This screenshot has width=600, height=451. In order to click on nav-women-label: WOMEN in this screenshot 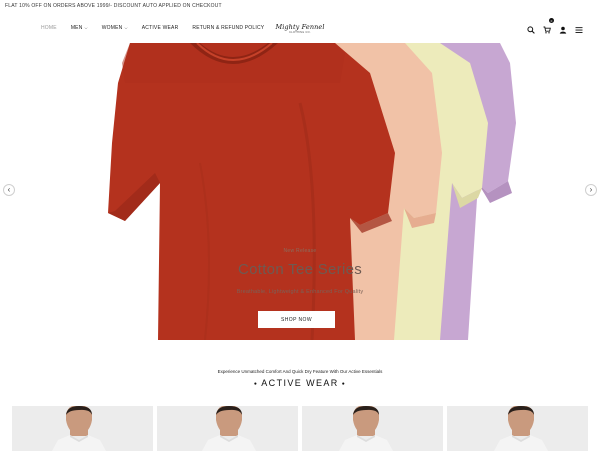, I will do `click(112, 27)`.